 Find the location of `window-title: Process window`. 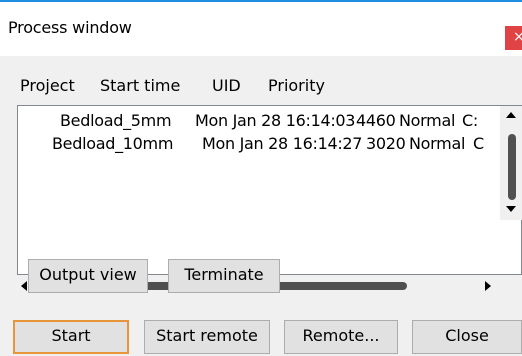

window-title: Process window is located at coordinates (70, 27).